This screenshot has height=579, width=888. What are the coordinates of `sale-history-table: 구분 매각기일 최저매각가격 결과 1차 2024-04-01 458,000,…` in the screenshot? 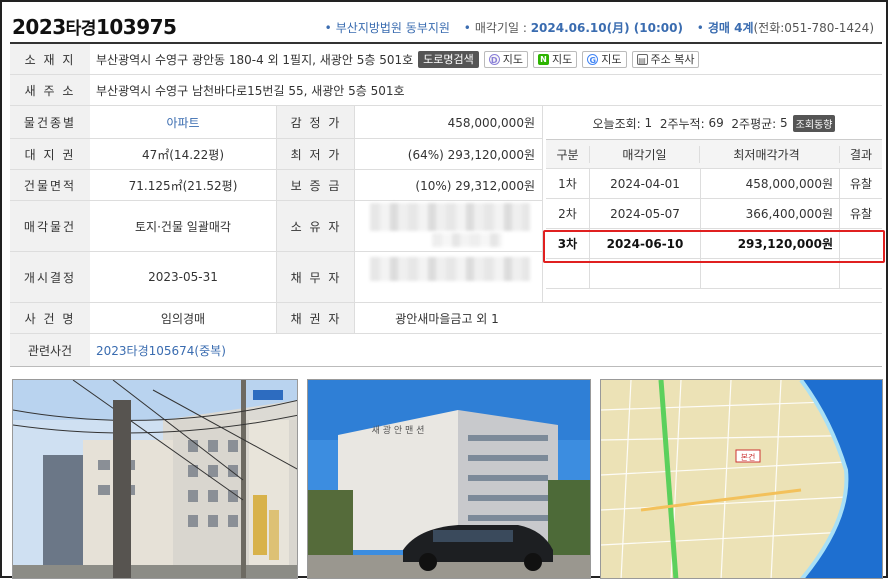 It's located at (714, 214).